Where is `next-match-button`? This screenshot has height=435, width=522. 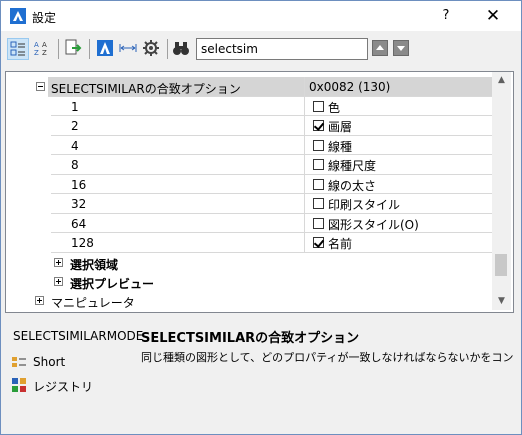 next-match-button is located at coordinates (401, 48).